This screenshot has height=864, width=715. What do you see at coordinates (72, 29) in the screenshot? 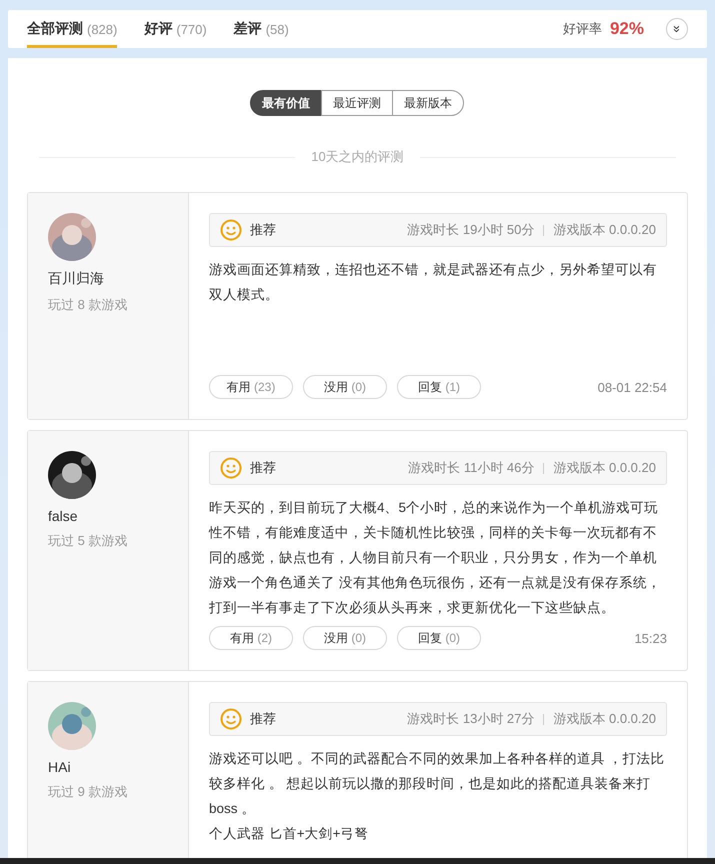
I see `review-tab: 全部评测 (828)` at bounding box center [72, 29].